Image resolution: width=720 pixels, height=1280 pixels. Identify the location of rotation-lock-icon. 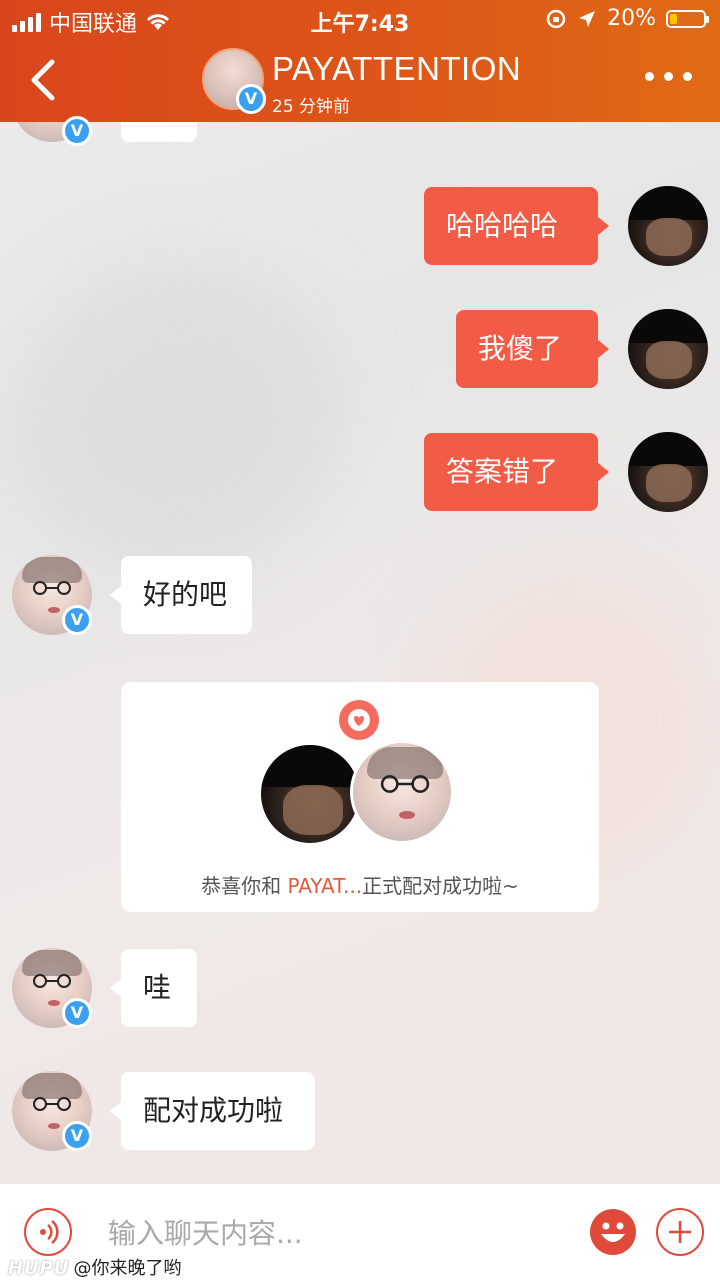
(556, 18).